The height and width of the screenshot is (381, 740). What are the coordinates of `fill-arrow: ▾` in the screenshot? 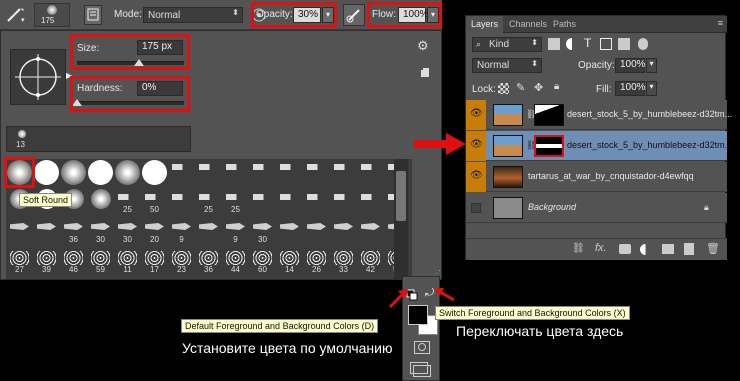 It's located at (651, 88).